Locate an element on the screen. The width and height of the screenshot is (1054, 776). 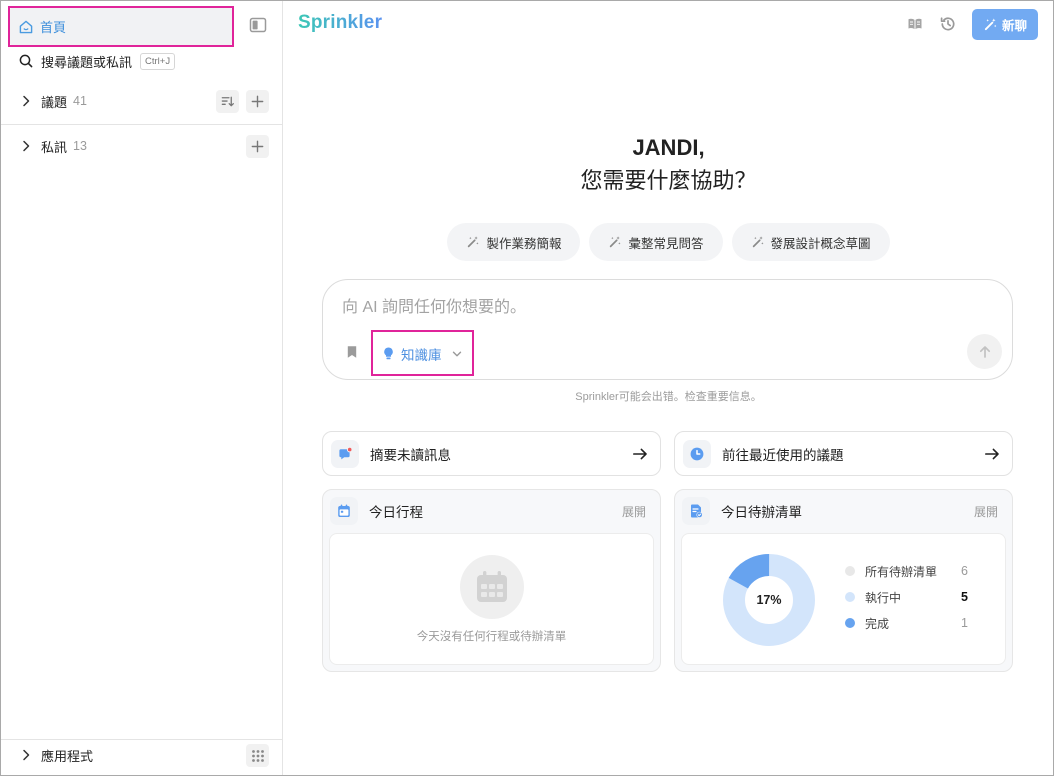
widget-header: 今日行程 展開 is located at coordinates (488, 511).